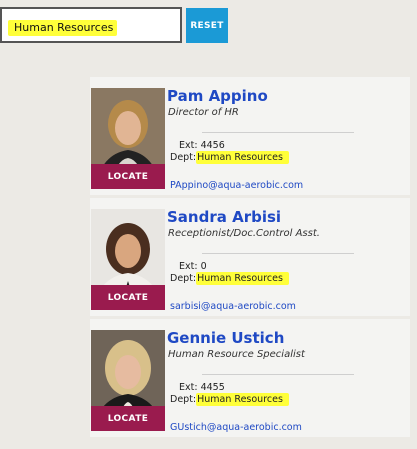 The height and width of the screenshot is (449, 417). I want to click on employee-email-link: PAppino@aqua-aerobic.com, so click(236, 185).